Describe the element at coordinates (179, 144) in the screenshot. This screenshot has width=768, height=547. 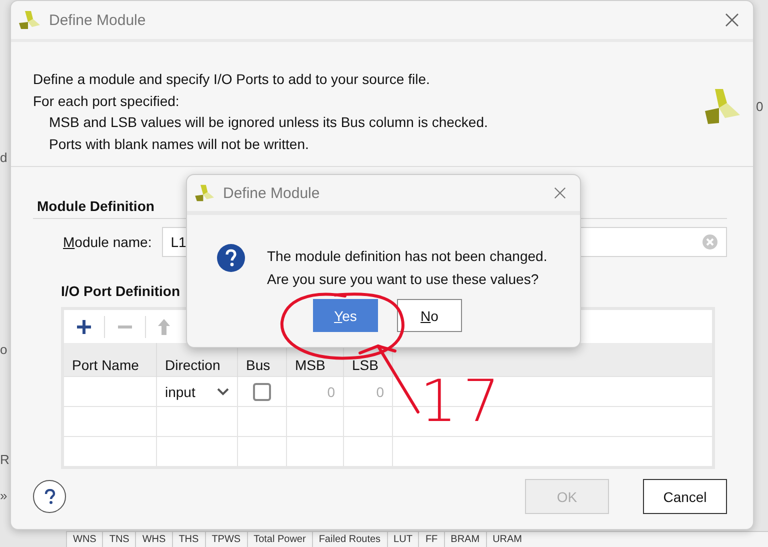
I see `note-text: Ports with blank names will not be written.` at that location.